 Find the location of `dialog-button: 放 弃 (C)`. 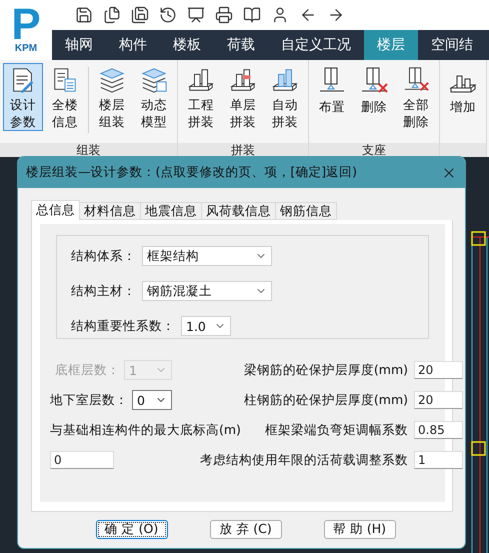

dialog-button: 放 弃 (C) is located at coordinates (246, 529).